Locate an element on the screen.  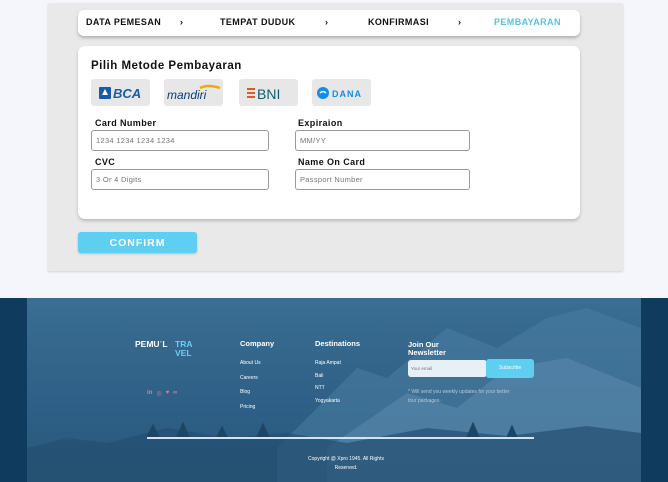
footer-link-bali: Bali is located at coordinates (319, 376).